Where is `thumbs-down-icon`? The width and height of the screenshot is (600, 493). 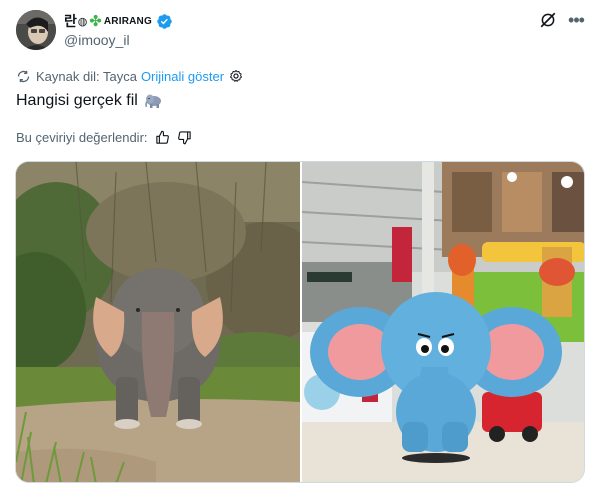 thumbs-down-icon is located at coordinates (184, 137).